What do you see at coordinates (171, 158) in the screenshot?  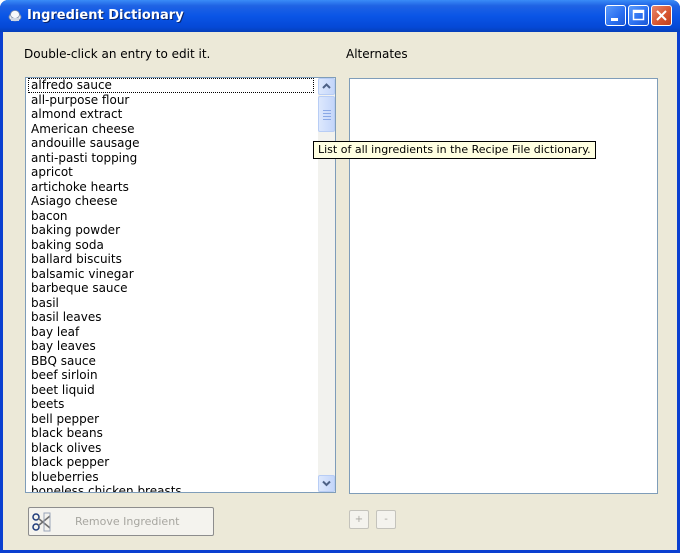 I see `list-item: anti-pasti topping` at bounding box center [171, 158].